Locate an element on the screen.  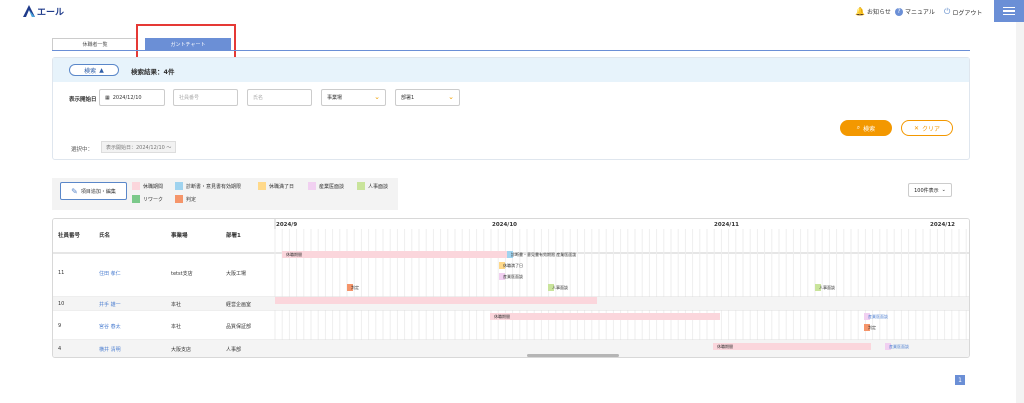
cell-name-link: 横井 清明 is located at coordinates (110, 349).